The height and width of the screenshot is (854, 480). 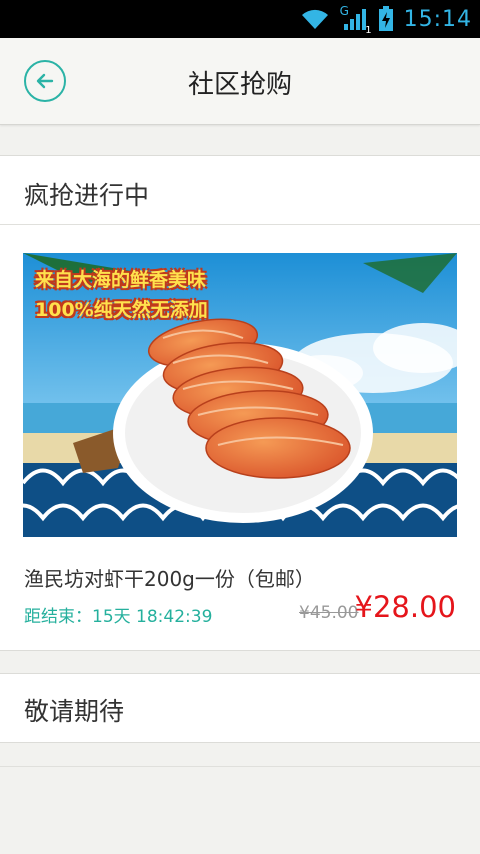 I want to click on status-bar: G 1 15:14, so click(x=240, y=19).